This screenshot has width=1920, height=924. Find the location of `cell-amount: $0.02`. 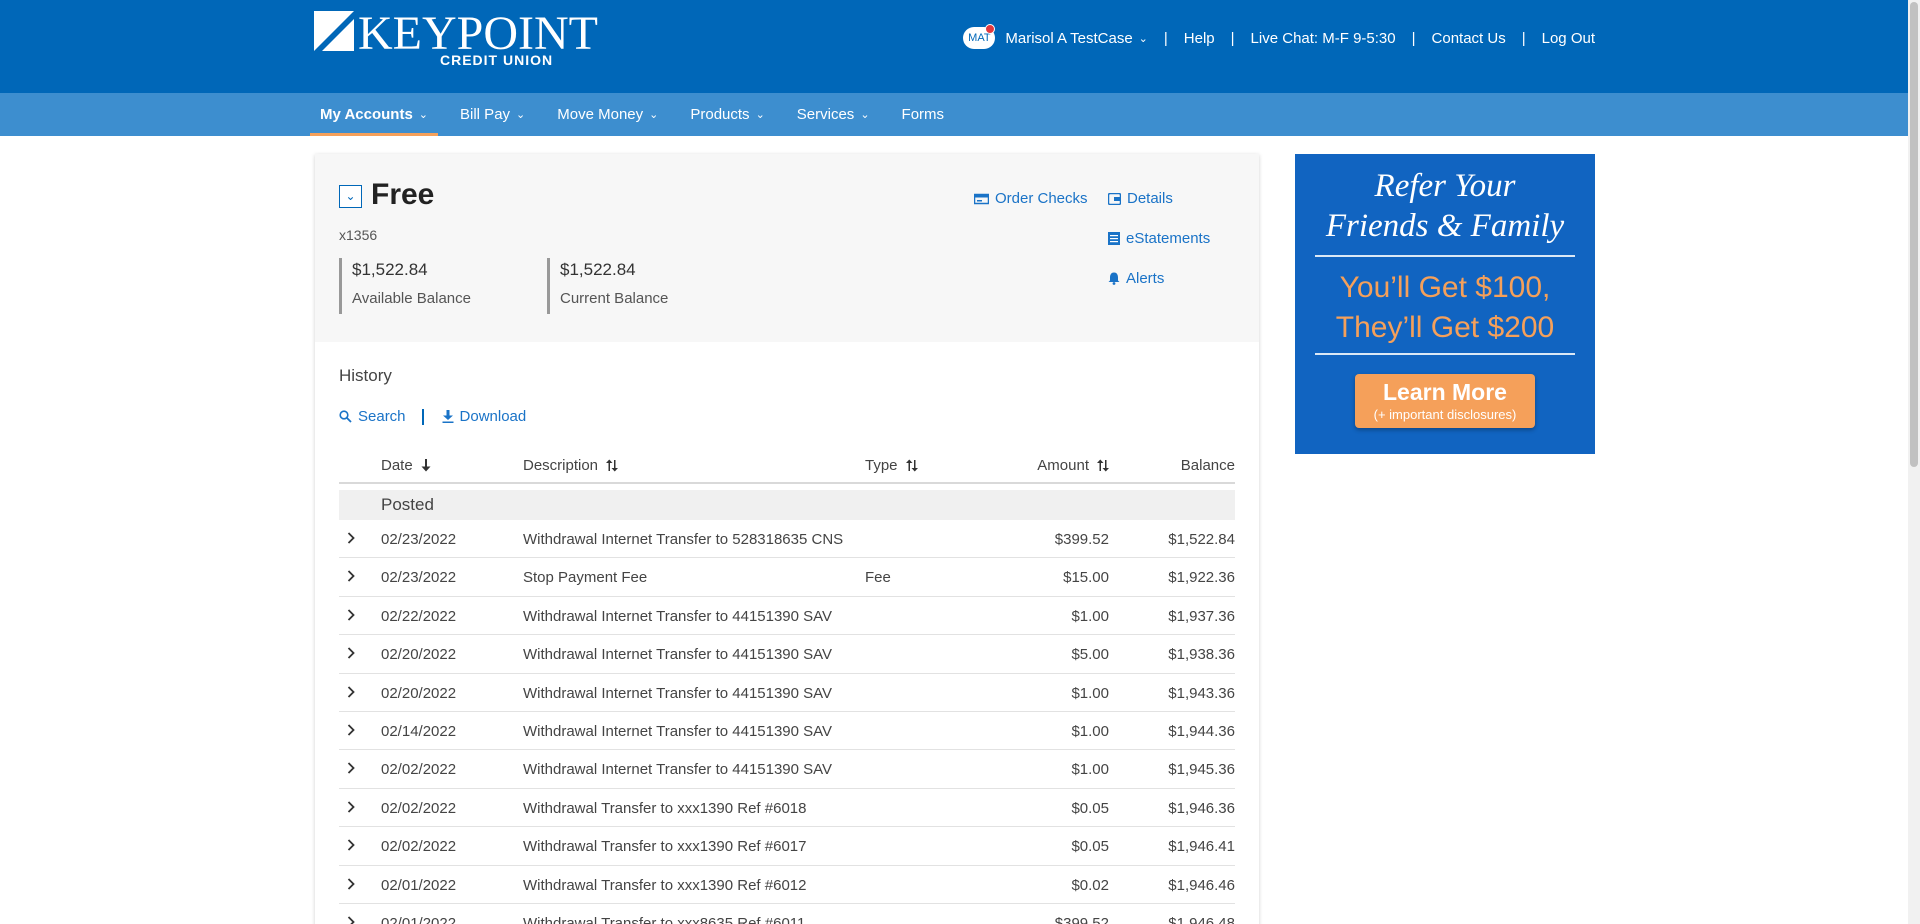

cell-amount: $0.02 is located at coordinates (1090, 885).